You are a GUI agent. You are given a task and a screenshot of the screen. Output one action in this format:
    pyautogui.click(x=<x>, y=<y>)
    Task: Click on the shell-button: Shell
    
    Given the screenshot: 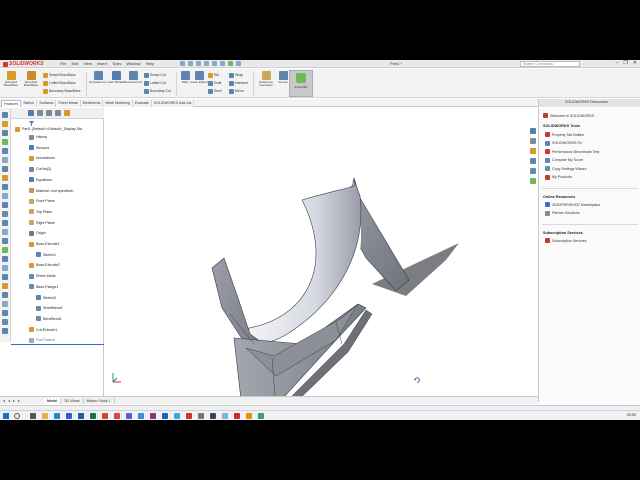 What is the action you would take?
    pyautogui.click(x=215, y=91)
    